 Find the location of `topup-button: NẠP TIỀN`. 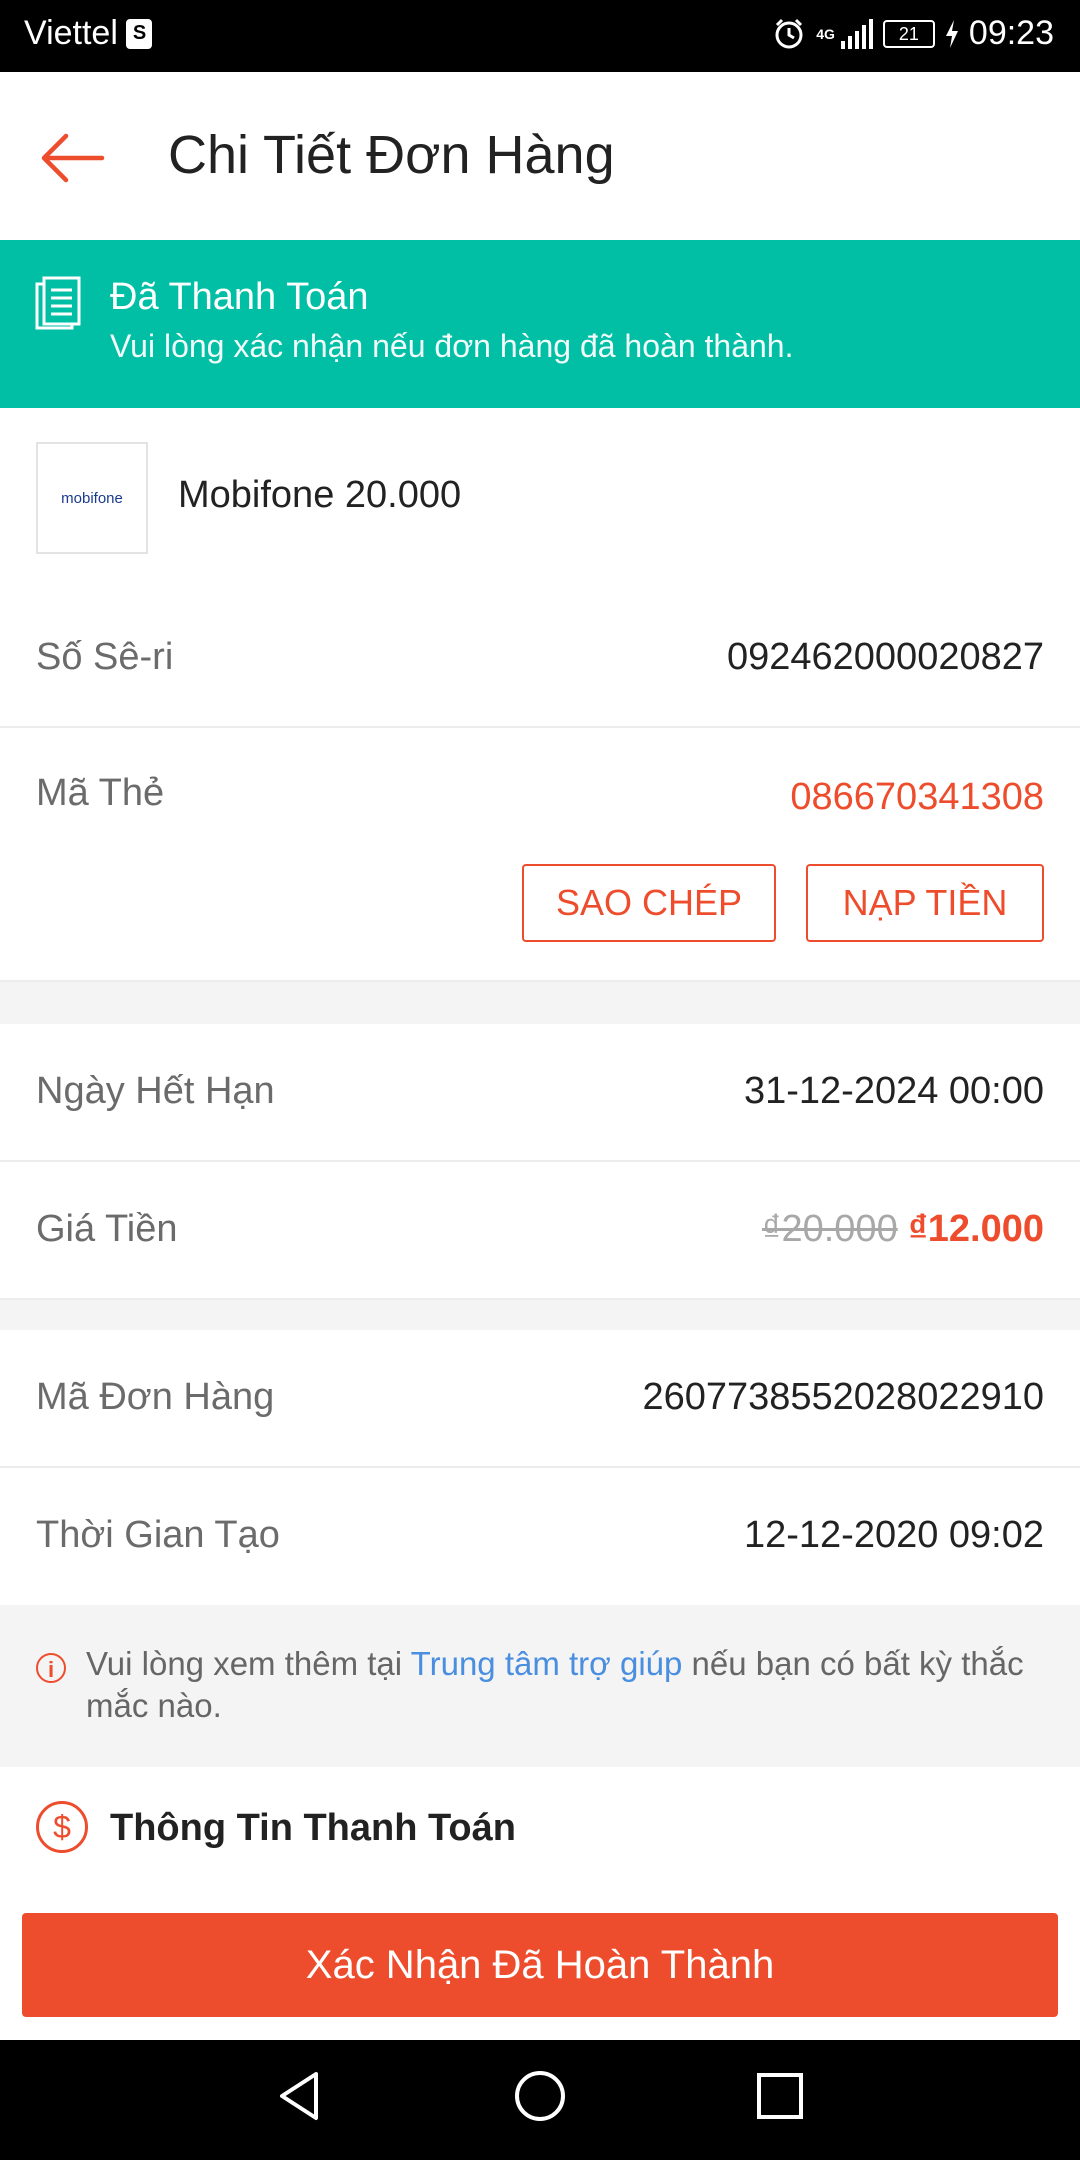

topup-button: NẠP TIỀN is located at coordinates (925, 903).